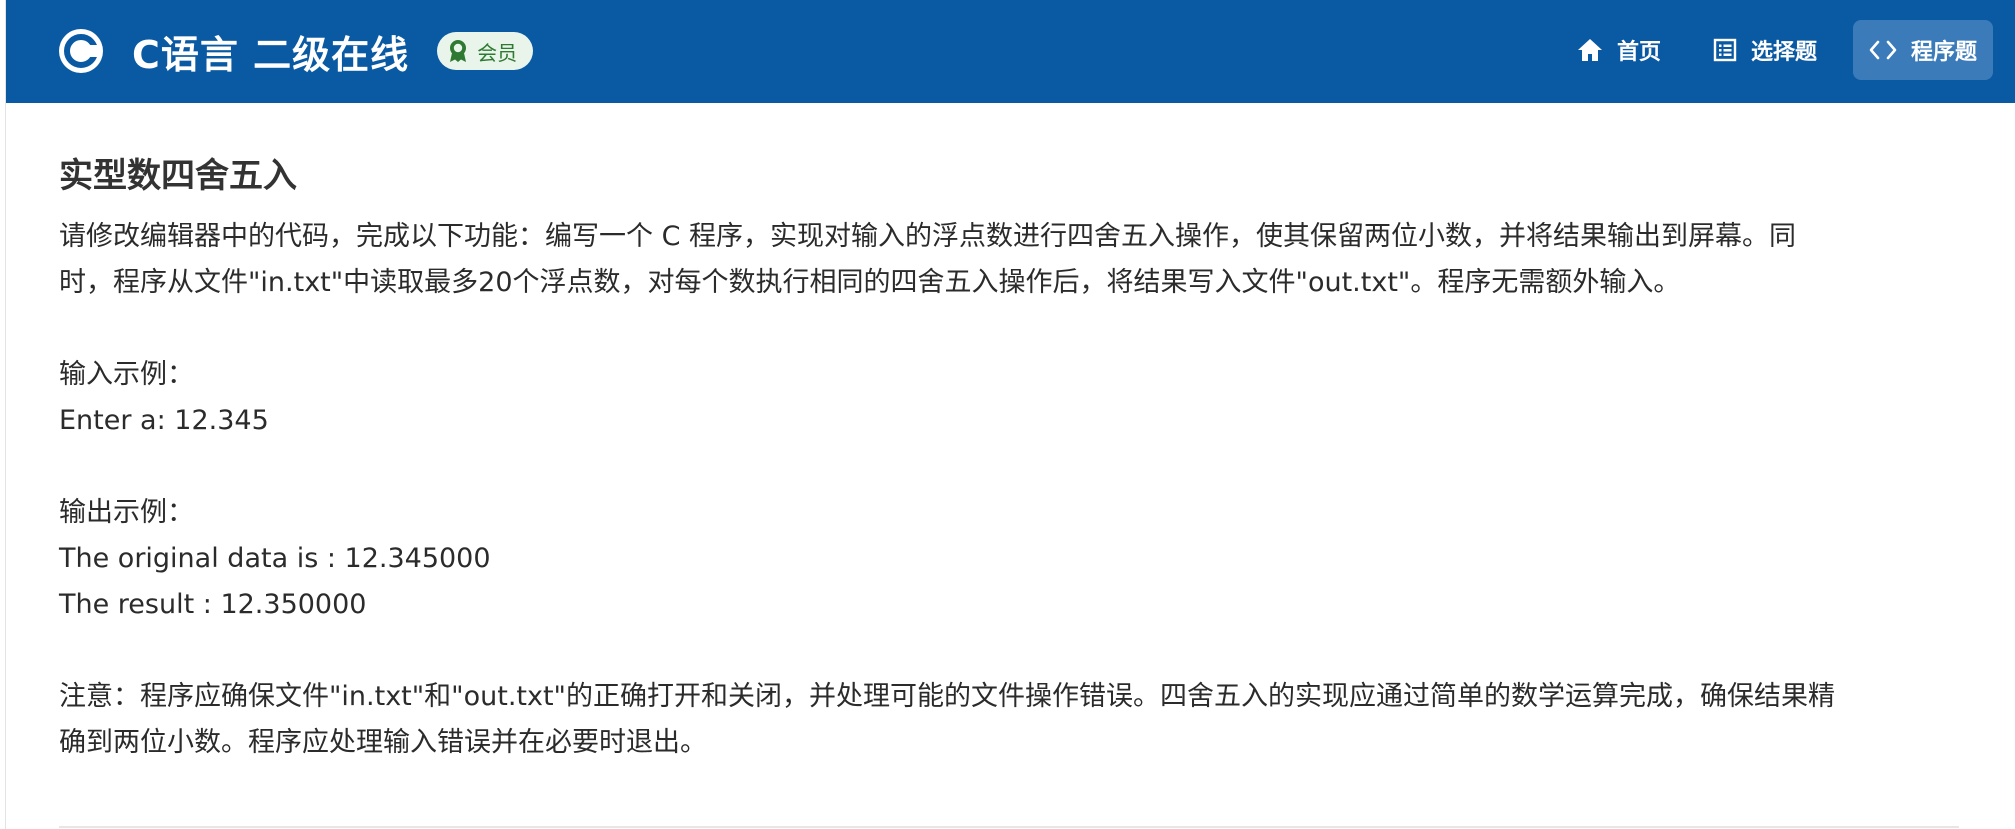  What do you see at coordinates (126, 374) in the screenshot?
I see `input-example-label: 输入示例：` at bounding box center [126, 374].